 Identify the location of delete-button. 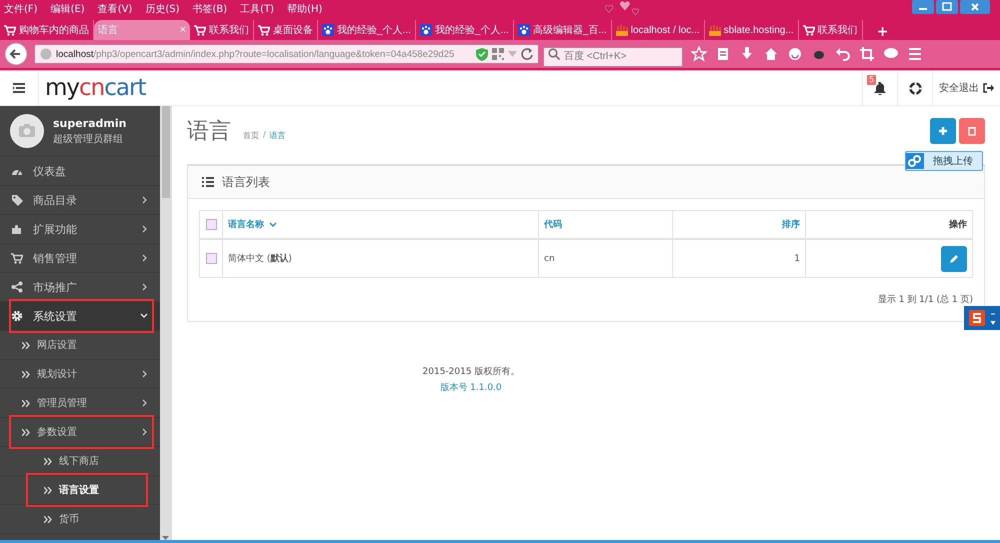
(972, 131).